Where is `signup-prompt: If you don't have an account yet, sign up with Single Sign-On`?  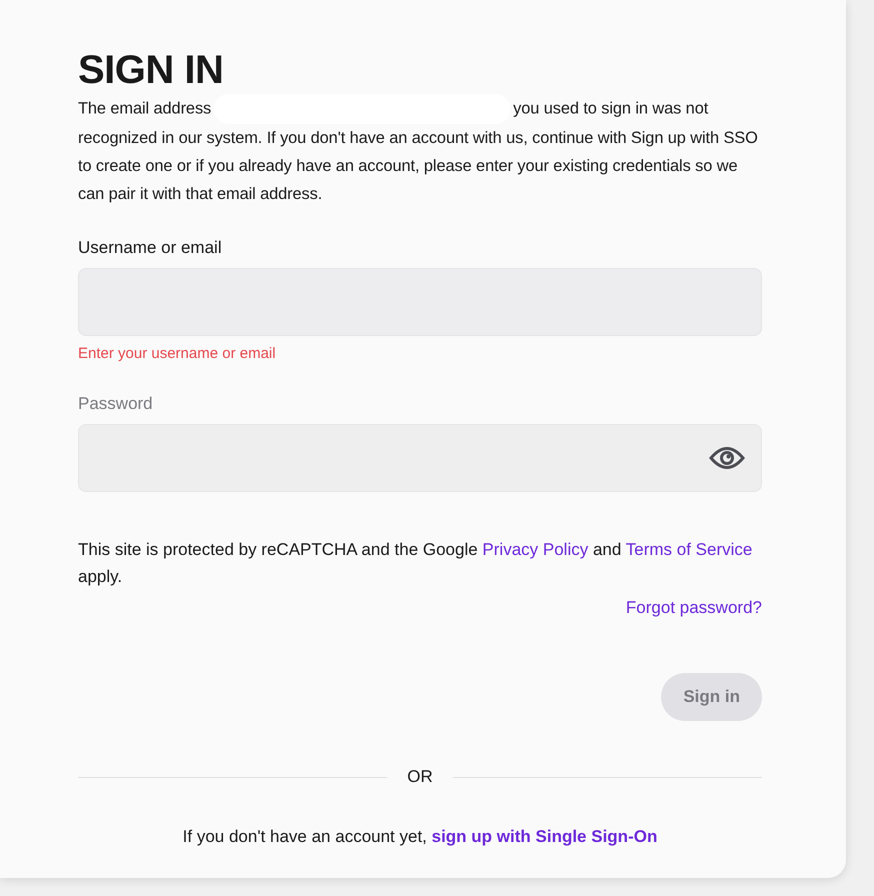 signup-prompt: If you don't have an account yet, sign up with Single Sign-On is located at coordinates (420, 837).